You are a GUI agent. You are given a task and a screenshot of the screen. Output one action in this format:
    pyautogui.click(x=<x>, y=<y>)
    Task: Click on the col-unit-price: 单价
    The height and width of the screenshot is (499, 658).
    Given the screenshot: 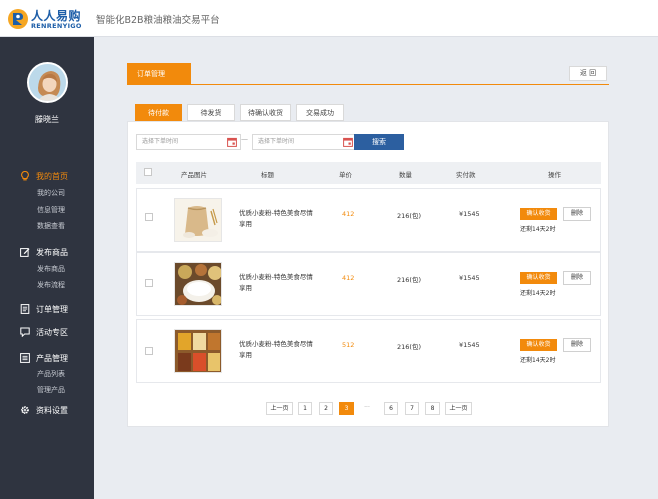 What is the action you would take?
    pyautogui.click(x=345, y=175)
    